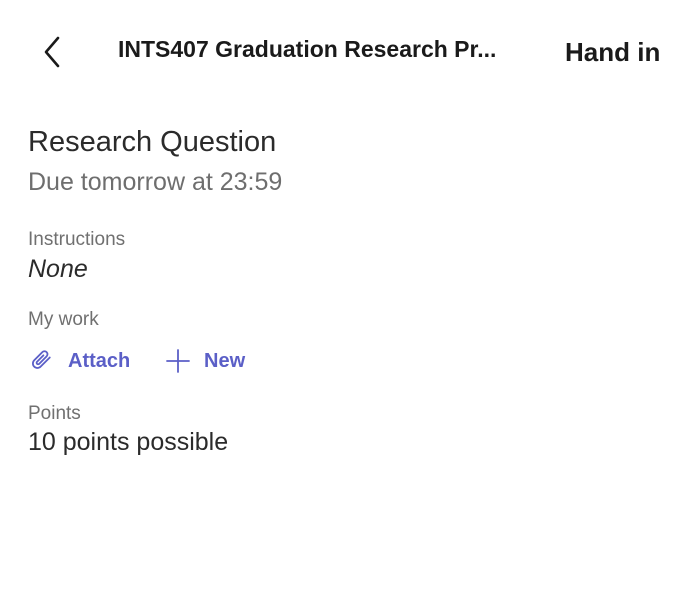  What do you see at coordinates (54, 413) in the screenshot?
I see `points-label: Points` at bounding box center [54, 413].